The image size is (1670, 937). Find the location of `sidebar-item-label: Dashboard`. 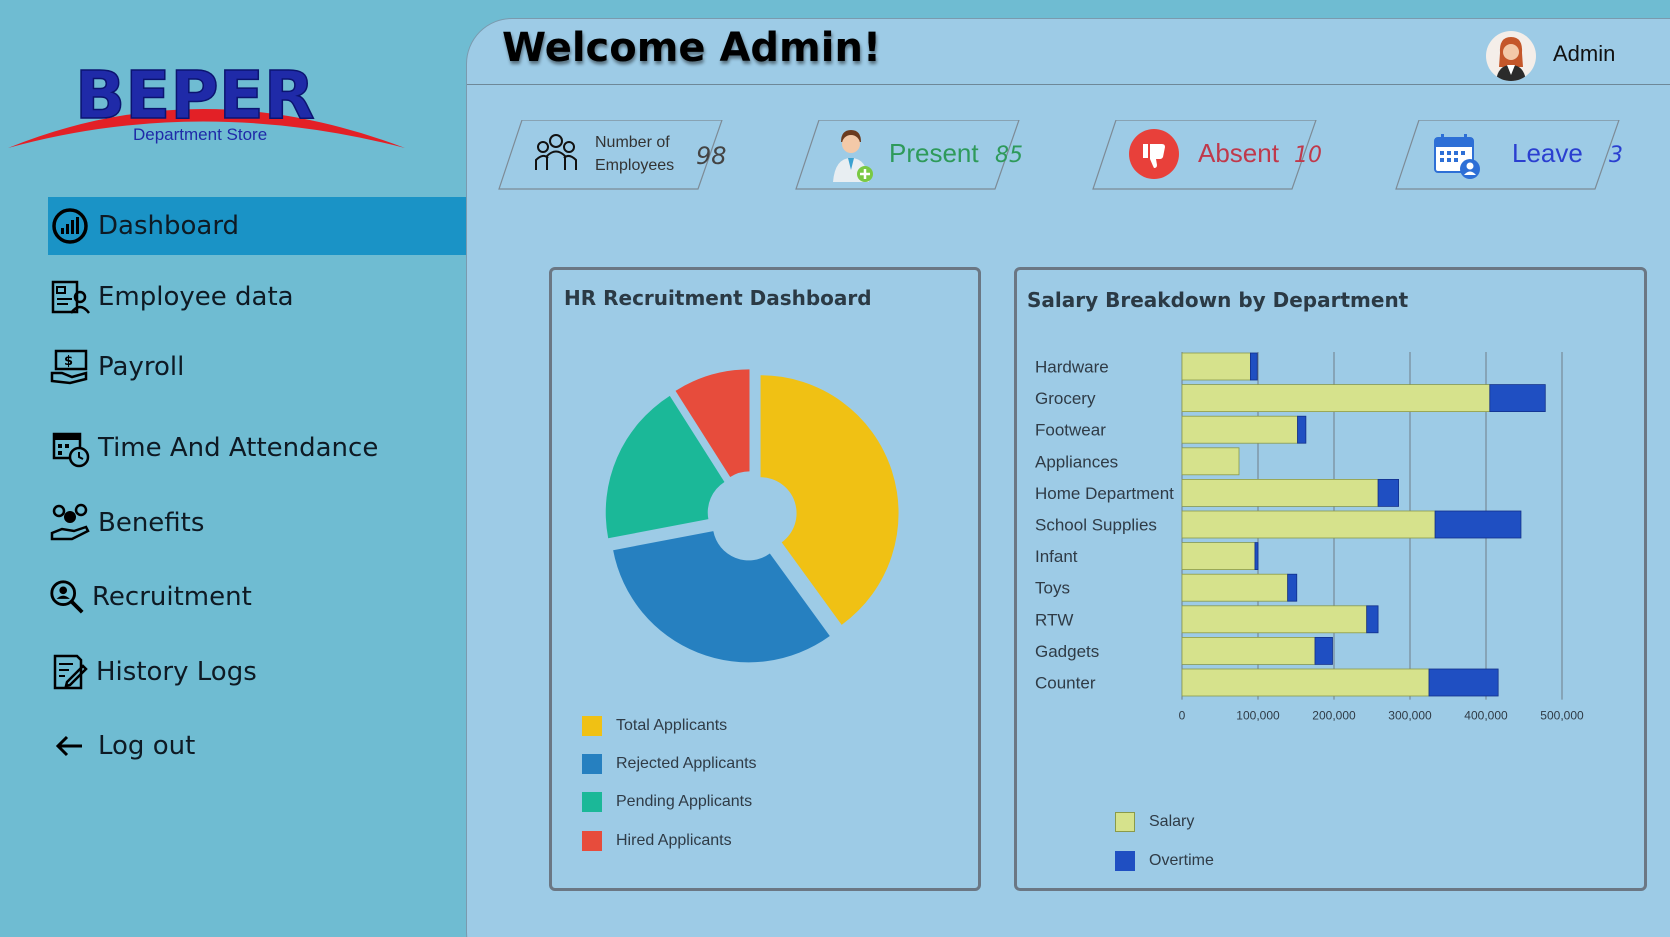

sidebar-item-label: Dashboard is located at coordinates (169, 226).